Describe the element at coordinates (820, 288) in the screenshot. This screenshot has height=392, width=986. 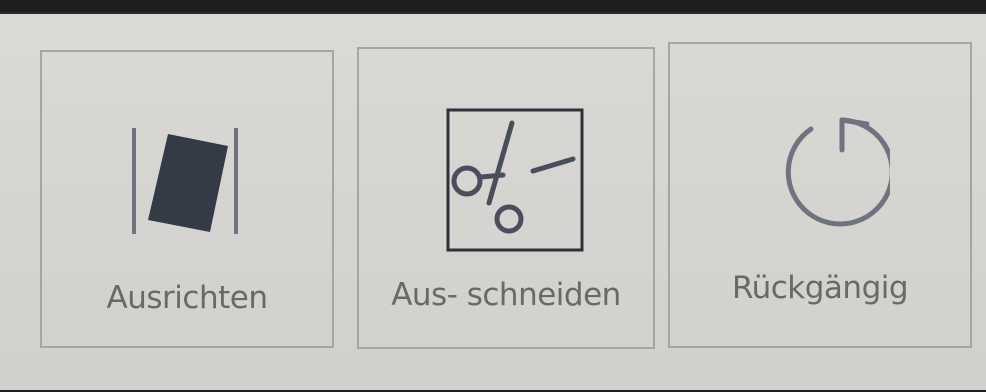
I see `undo-button-label: Rückgängig` at that location.